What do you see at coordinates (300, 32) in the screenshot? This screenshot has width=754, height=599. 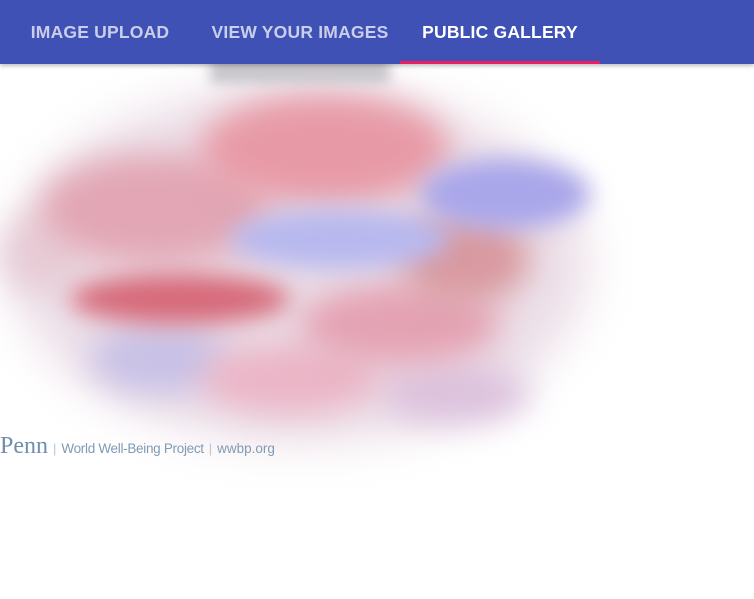 I see `tab-view-your-images: VIEW YOUR IMAGES` at bounding box center [300, 32].